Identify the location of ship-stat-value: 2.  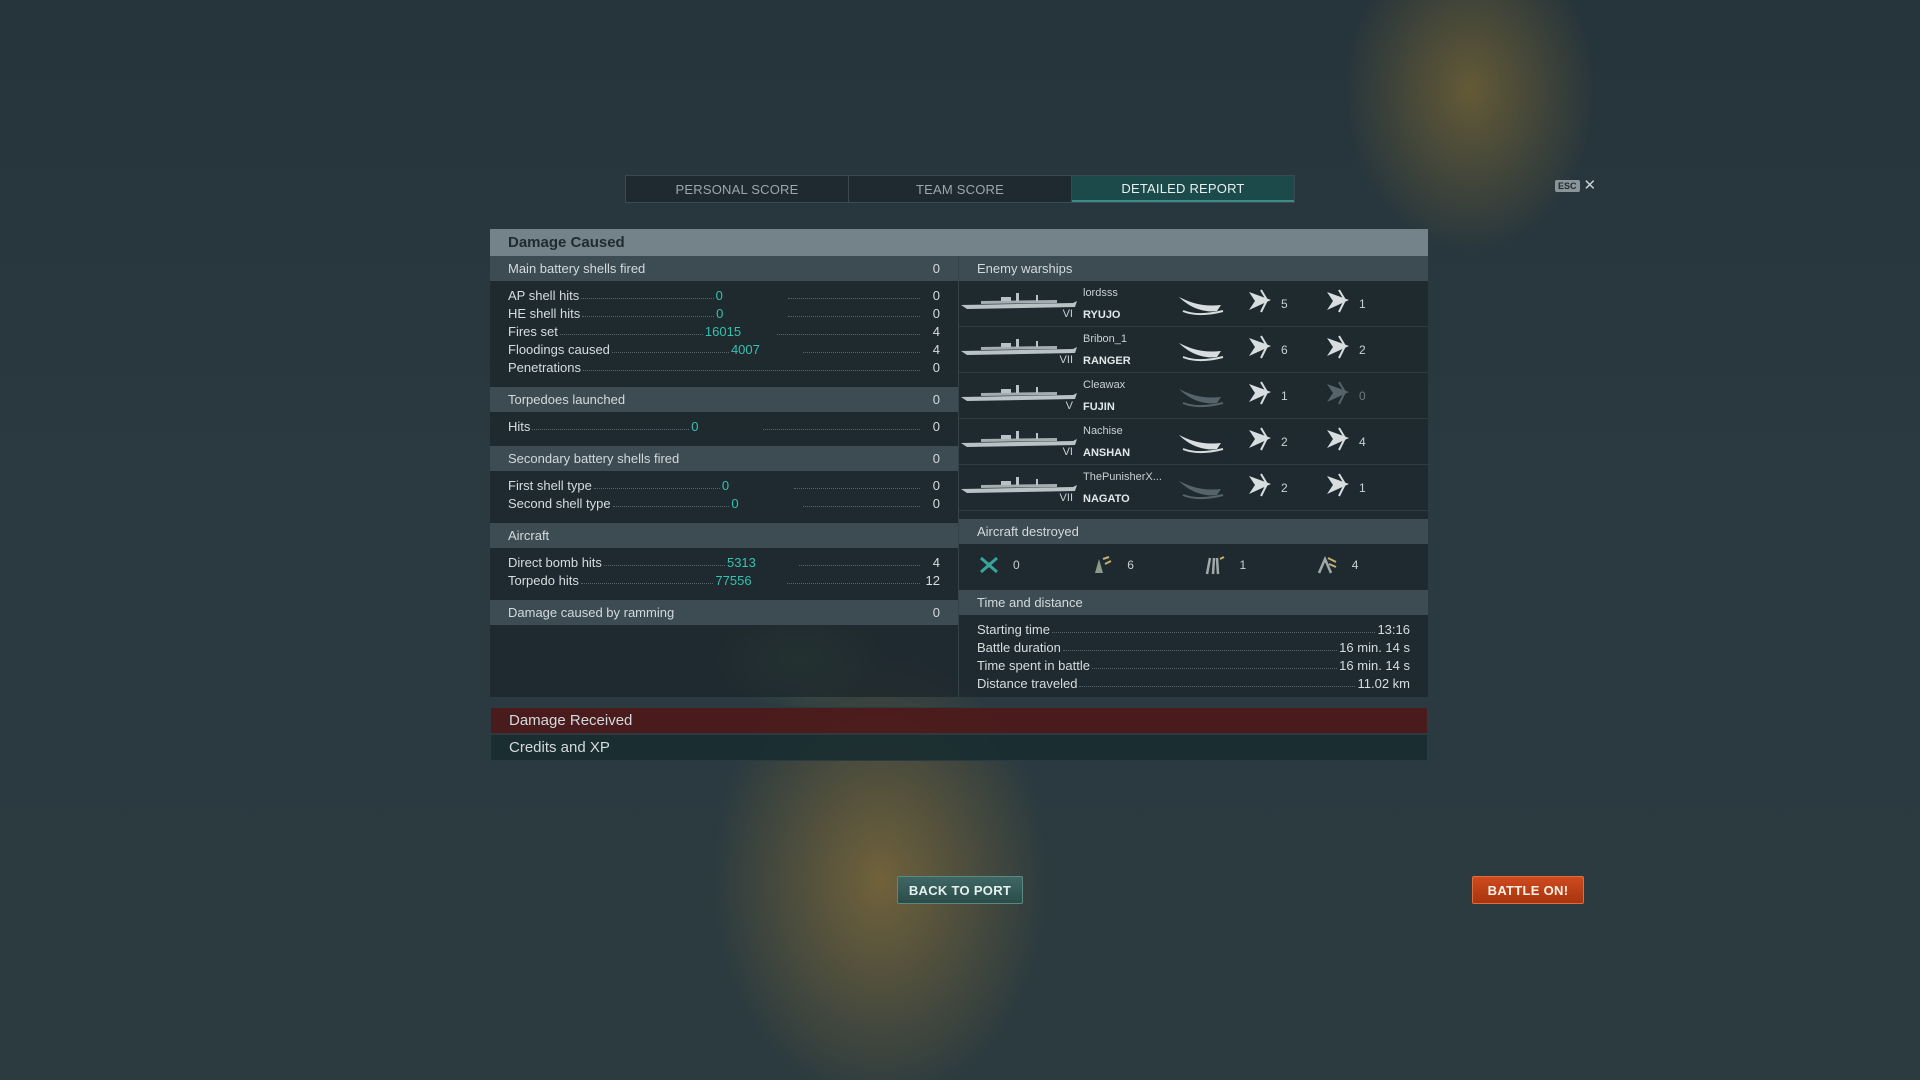
(1362, 349).